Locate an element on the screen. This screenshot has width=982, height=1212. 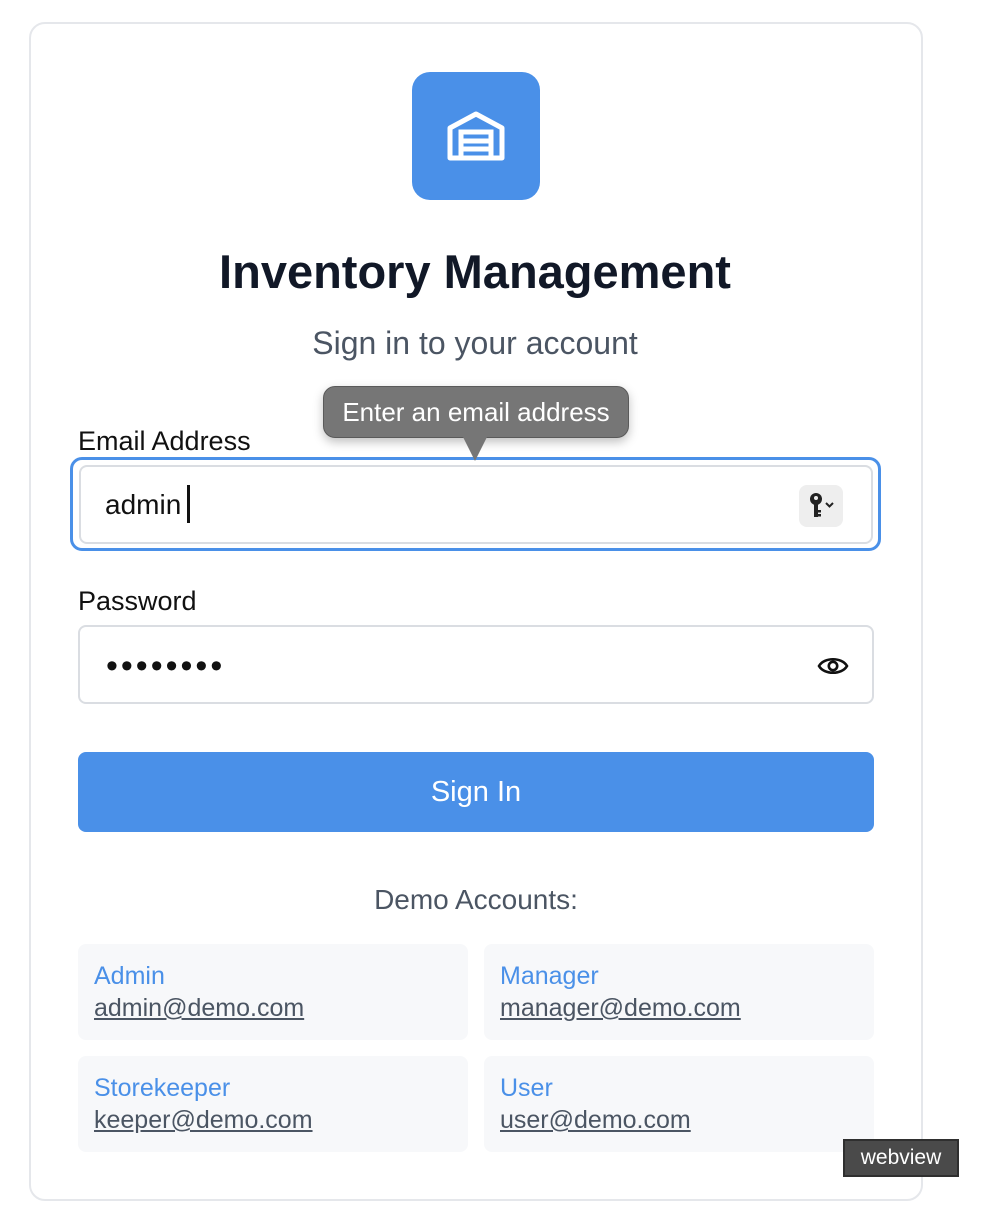
demo-accounts-heading: Demo Accounts: is located at coordinates (476, 899).